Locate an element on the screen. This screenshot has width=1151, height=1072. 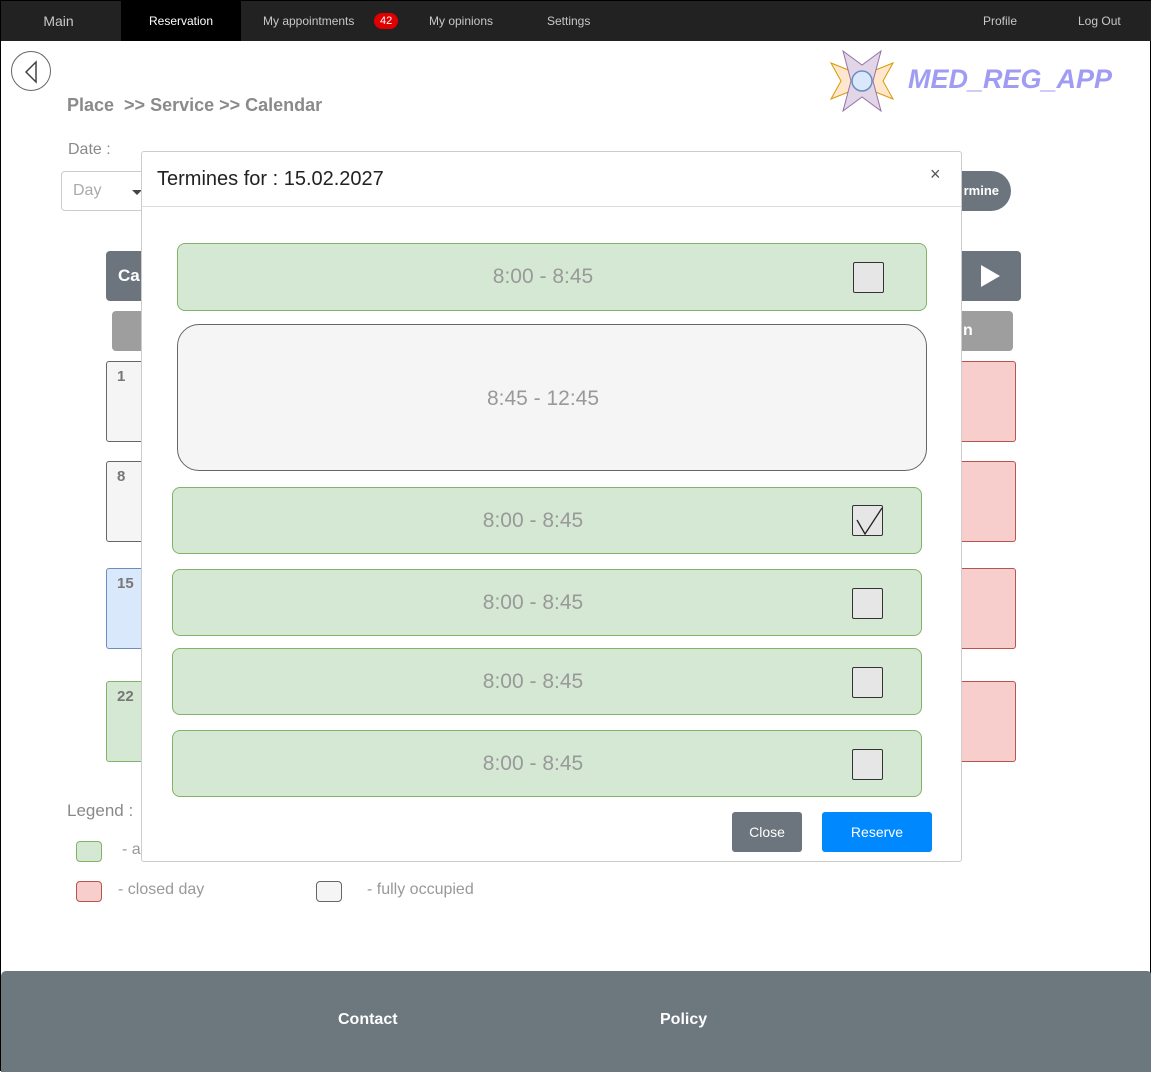
day-select-value: Day is located at coordinates (87, 190).